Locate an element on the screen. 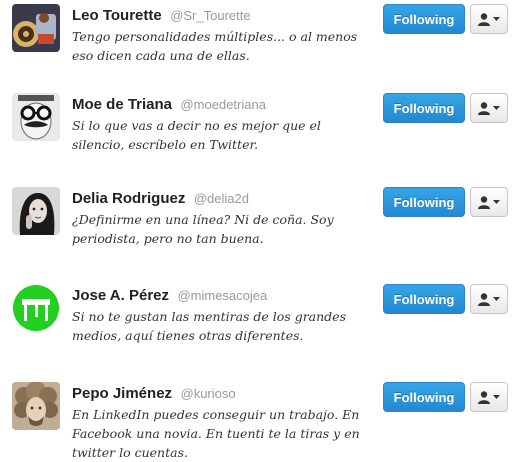 The height and width of the screenshot is (462, 520). curly-hair-avatar-icon is located at coordinates (36, 406).